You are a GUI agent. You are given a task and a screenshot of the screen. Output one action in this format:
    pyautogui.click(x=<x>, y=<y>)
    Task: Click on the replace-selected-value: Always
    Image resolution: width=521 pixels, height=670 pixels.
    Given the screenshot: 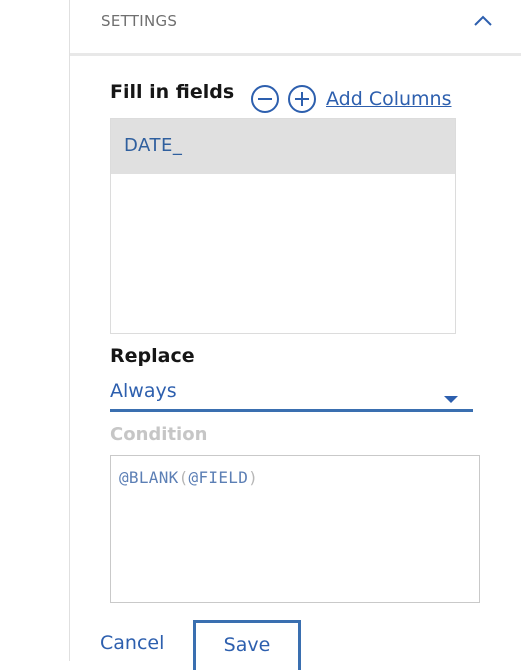 What is the action you would take?
    pyautogui.click(x=143, y=391)
    